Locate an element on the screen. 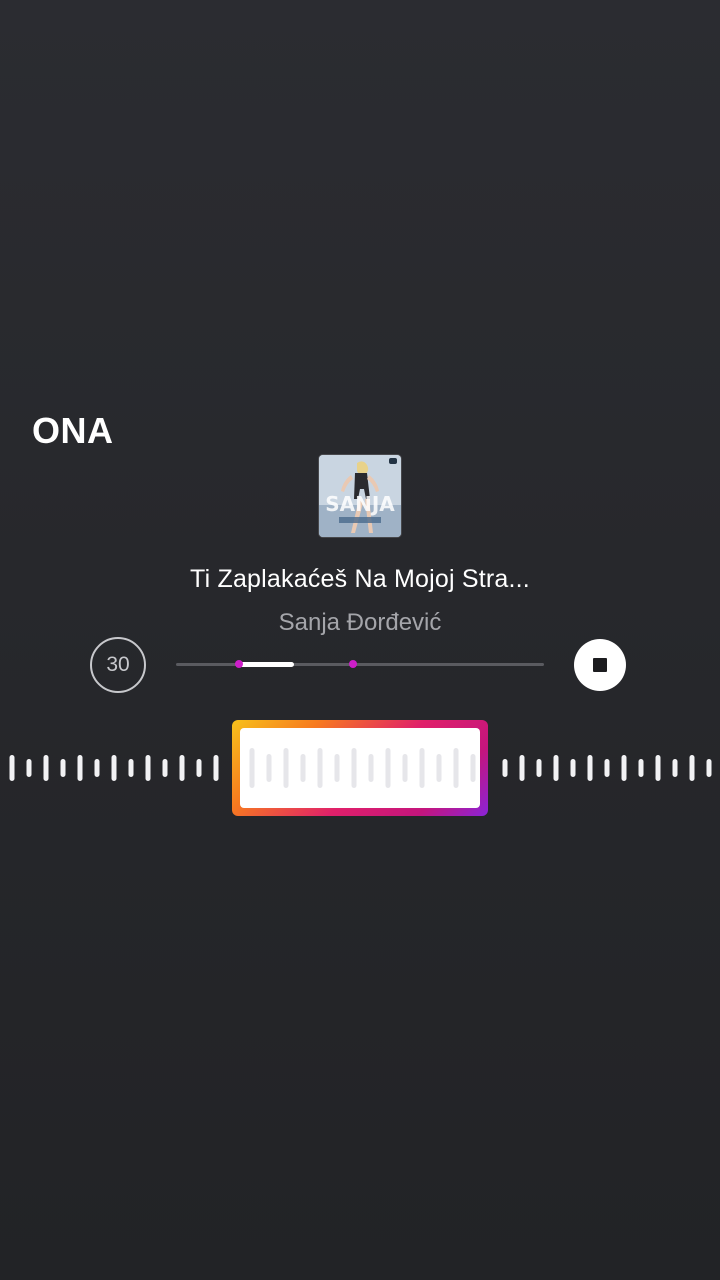  clip-selection-window-inner is located at coordinates (360, 768).